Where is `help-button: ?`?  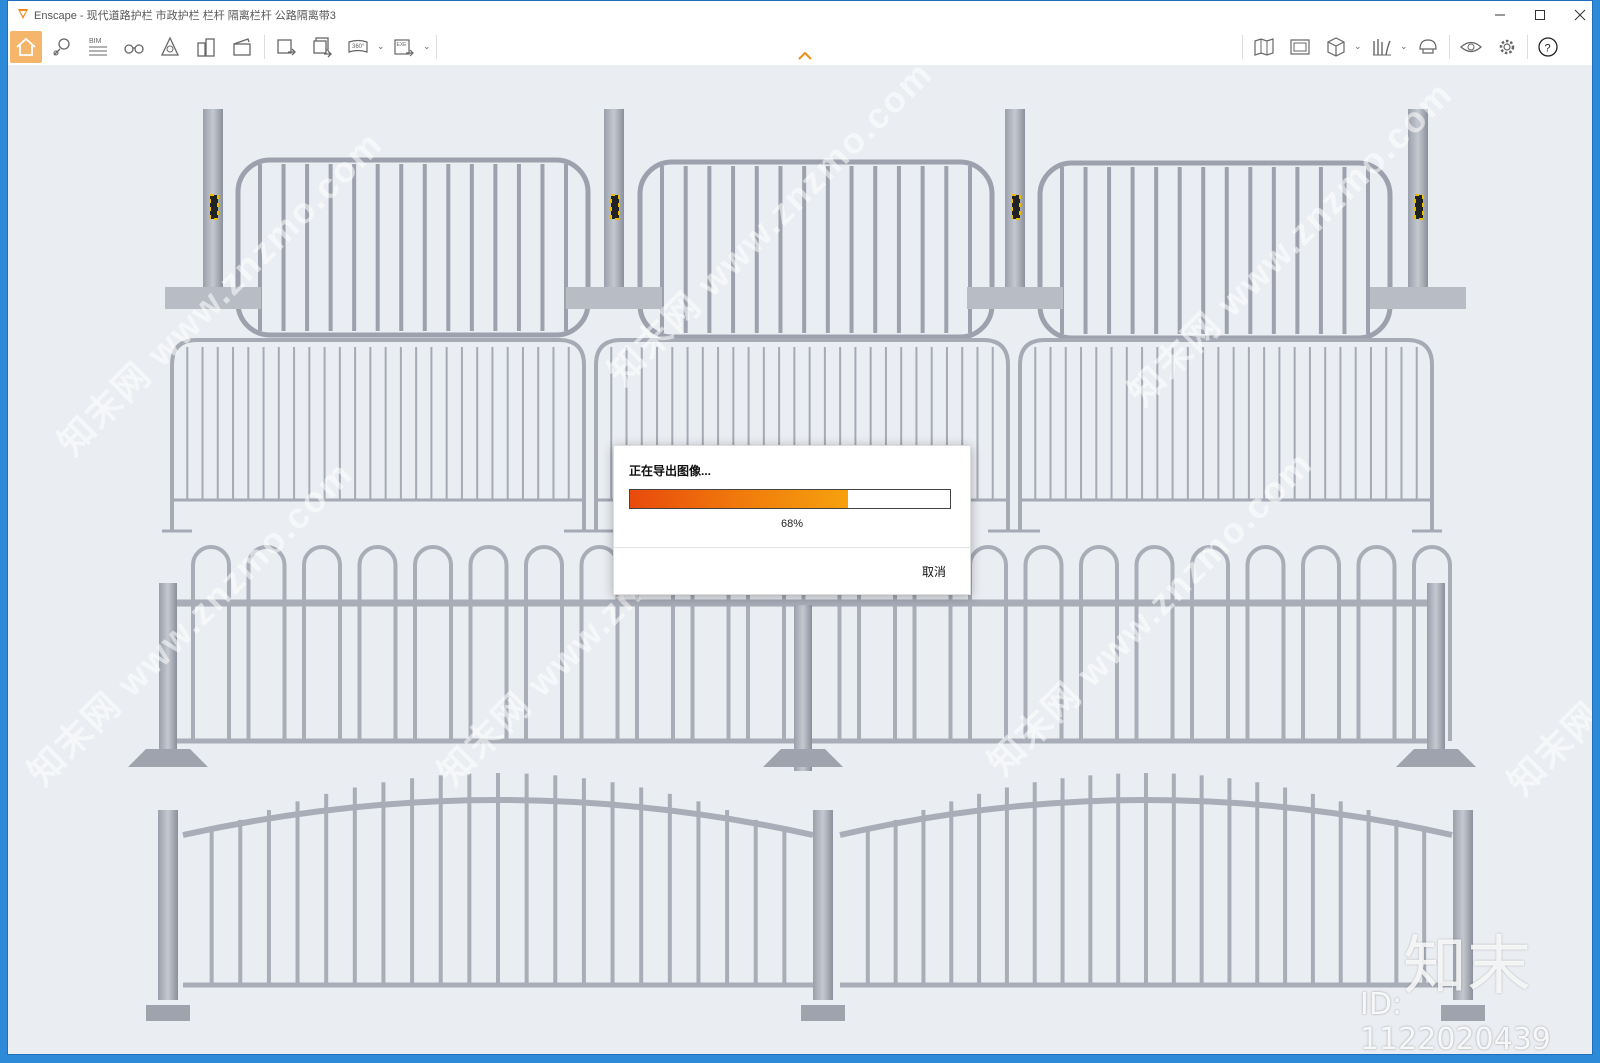
help-button: ? is located at coordinates (1548, 47).